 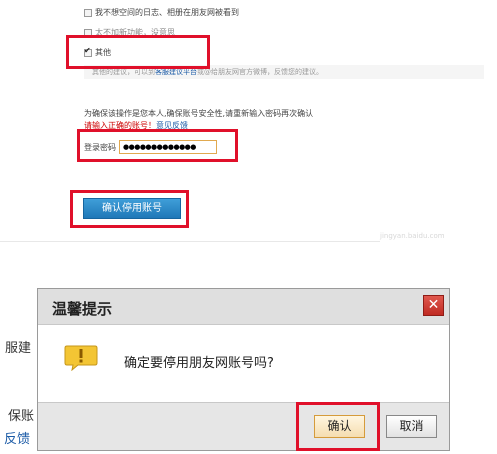 What do you see at coordinates (190, 241) in the screenshot?
I see `divider` at bounding box center [190, 241].